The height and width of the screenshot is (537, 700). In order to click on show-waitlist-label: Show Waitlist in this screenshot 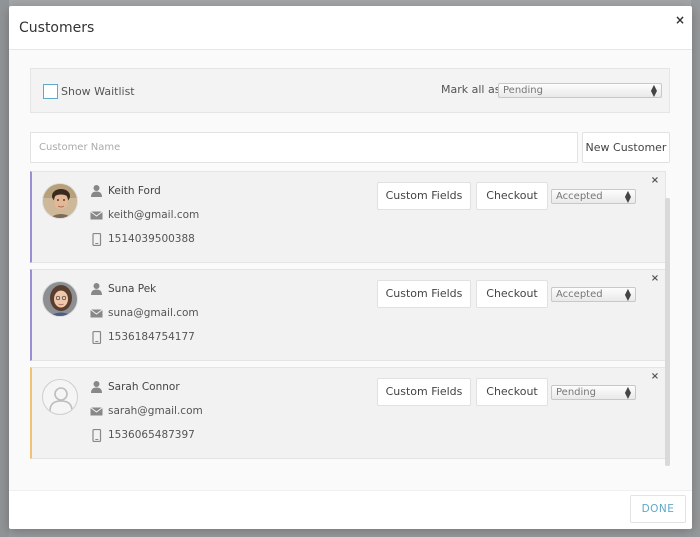, I will do `click(98, 91)`.